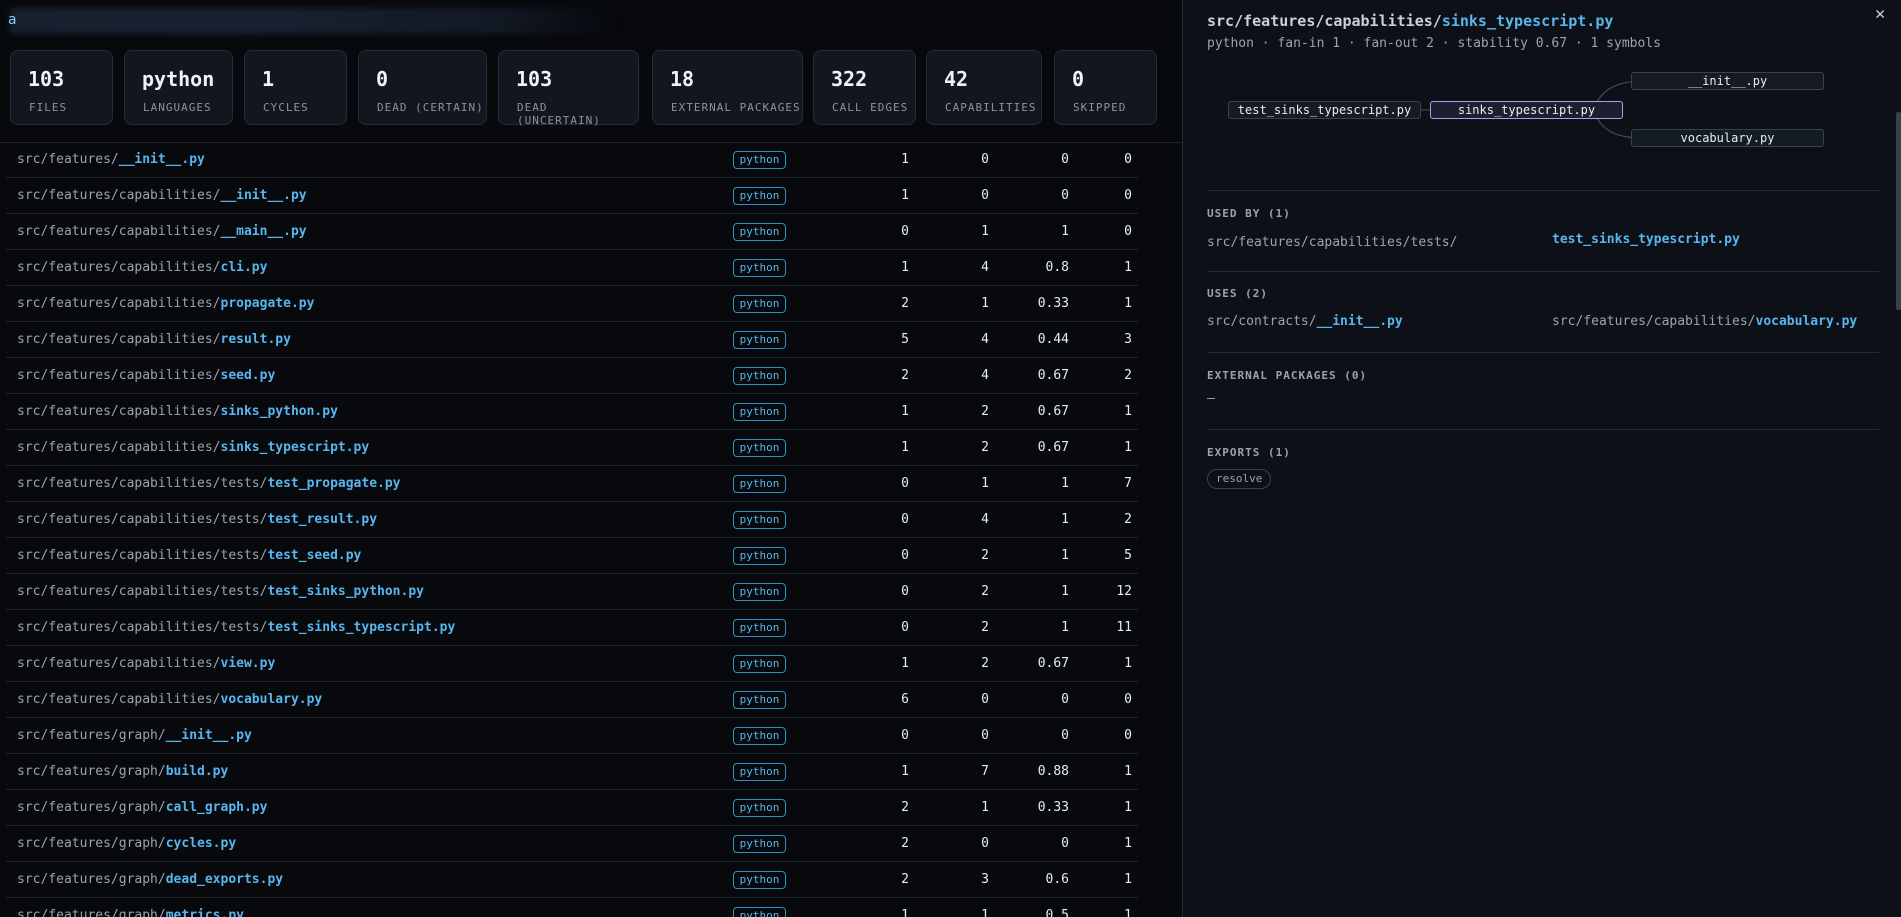 This screenshot has width=1901, height=917. Describe the element at coordinates (264, 231) in the screenshot. I see `file-name-link: __main__.py` at that location.